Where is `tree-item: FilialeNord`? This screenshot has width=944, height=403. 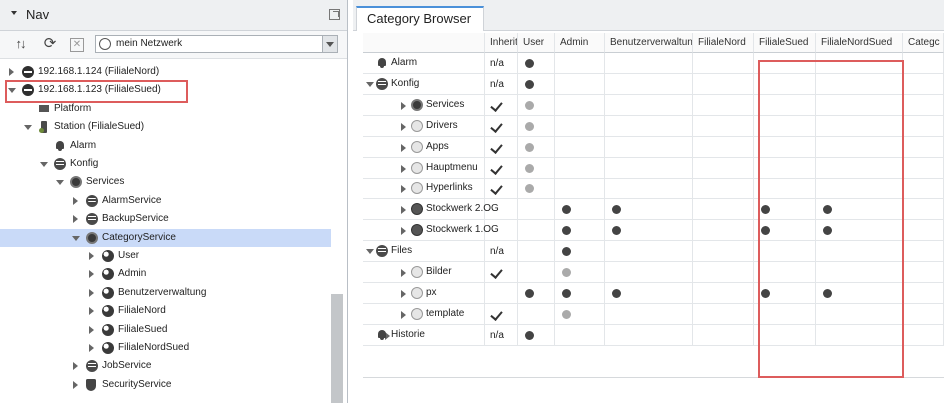
tree-item: FilialeNord is located at coordinates (165, 311).